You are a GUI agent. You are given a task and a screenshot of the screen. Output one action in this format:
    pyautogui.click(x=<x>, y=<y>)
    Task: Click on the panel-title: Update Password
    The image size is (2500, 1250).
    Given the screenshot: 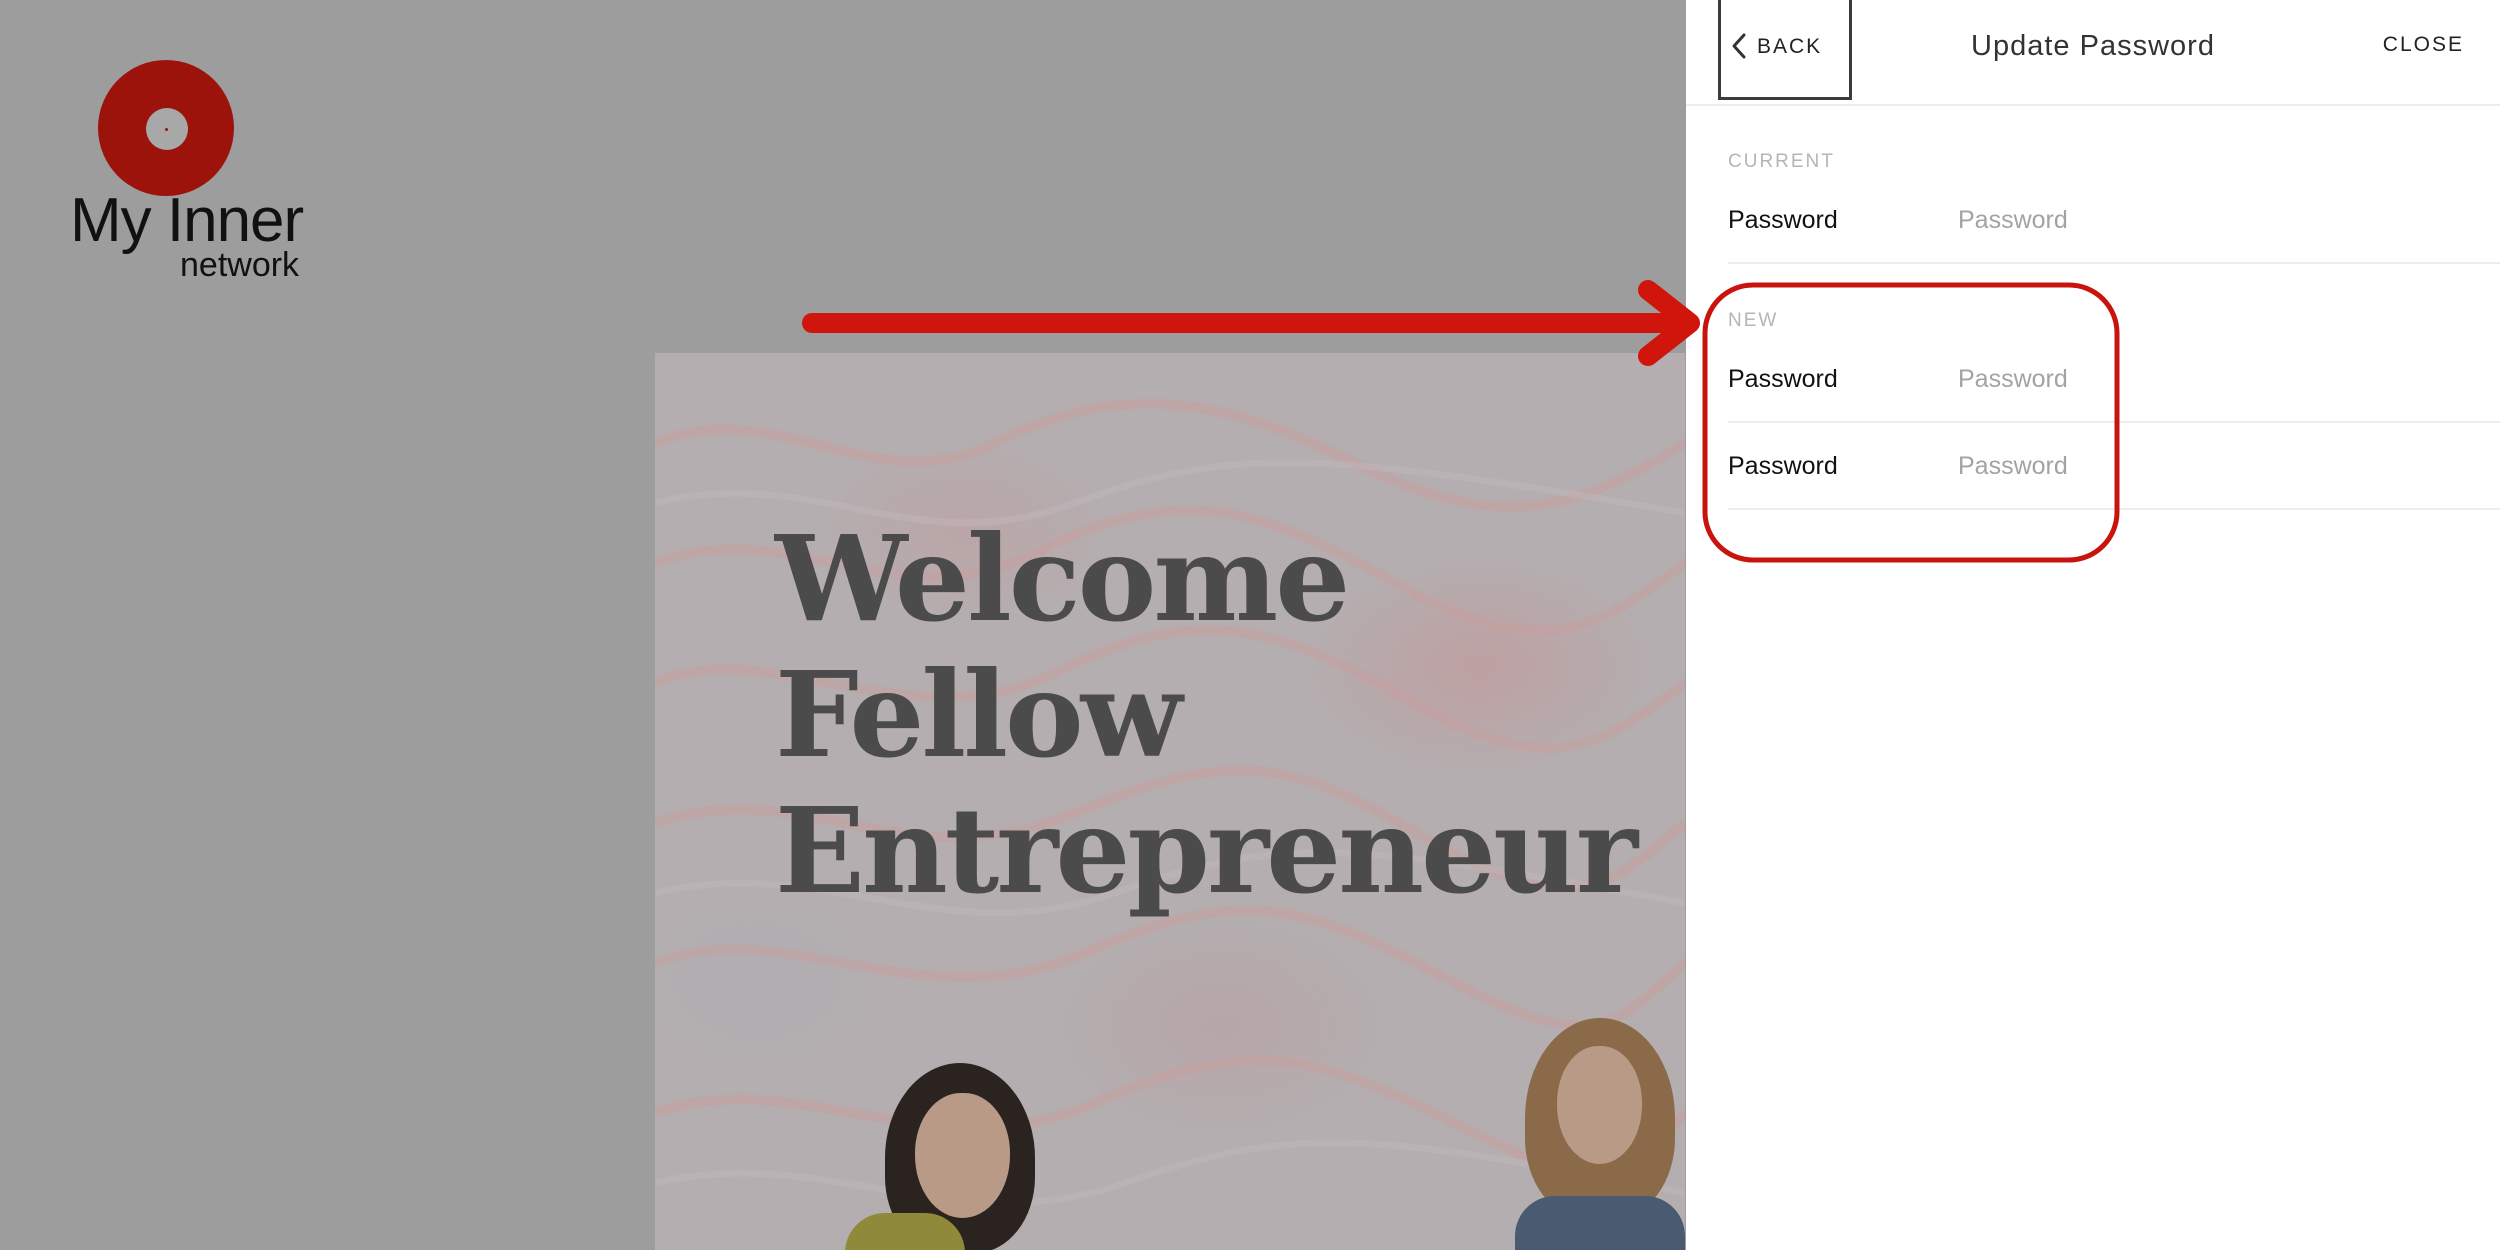 What is the action you would take?
    pyautogui.click(x=2093, y=46)
    